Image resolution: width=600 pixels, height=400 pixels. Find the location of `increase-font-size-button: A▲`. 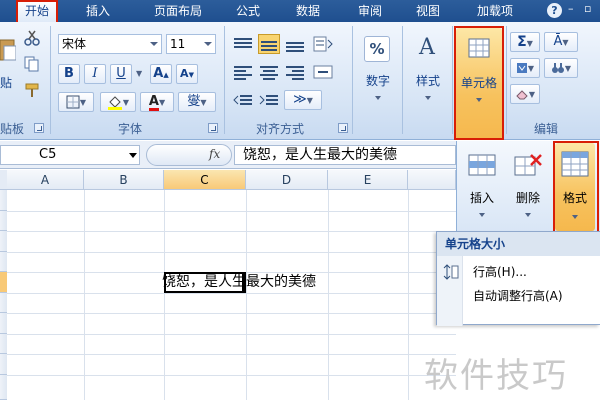

increase-font-size-button: A▲ is located at coordinates (161, 74).